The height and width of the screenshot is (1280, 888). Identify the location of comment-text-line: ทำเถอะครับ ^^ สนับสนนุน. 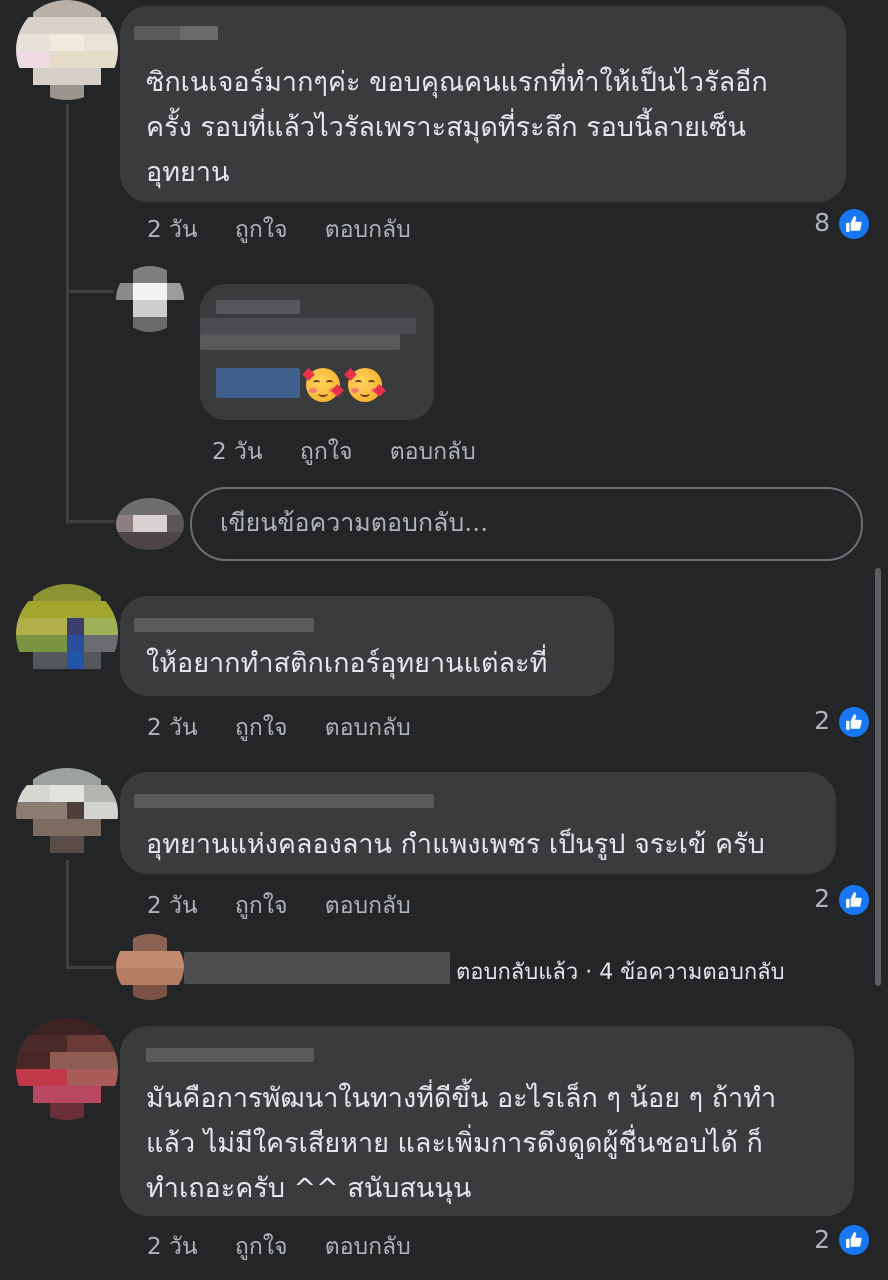
(309, 1188).